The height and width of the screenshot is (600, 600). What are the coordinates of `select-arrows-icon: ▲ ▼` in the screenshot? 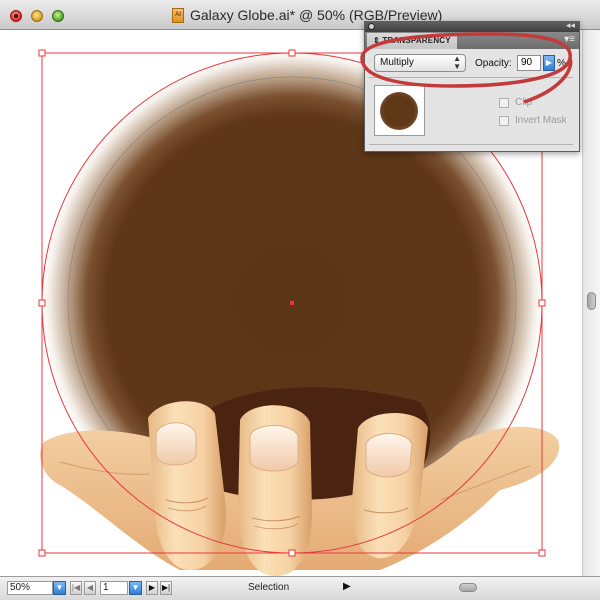 It's located at (457, 62).